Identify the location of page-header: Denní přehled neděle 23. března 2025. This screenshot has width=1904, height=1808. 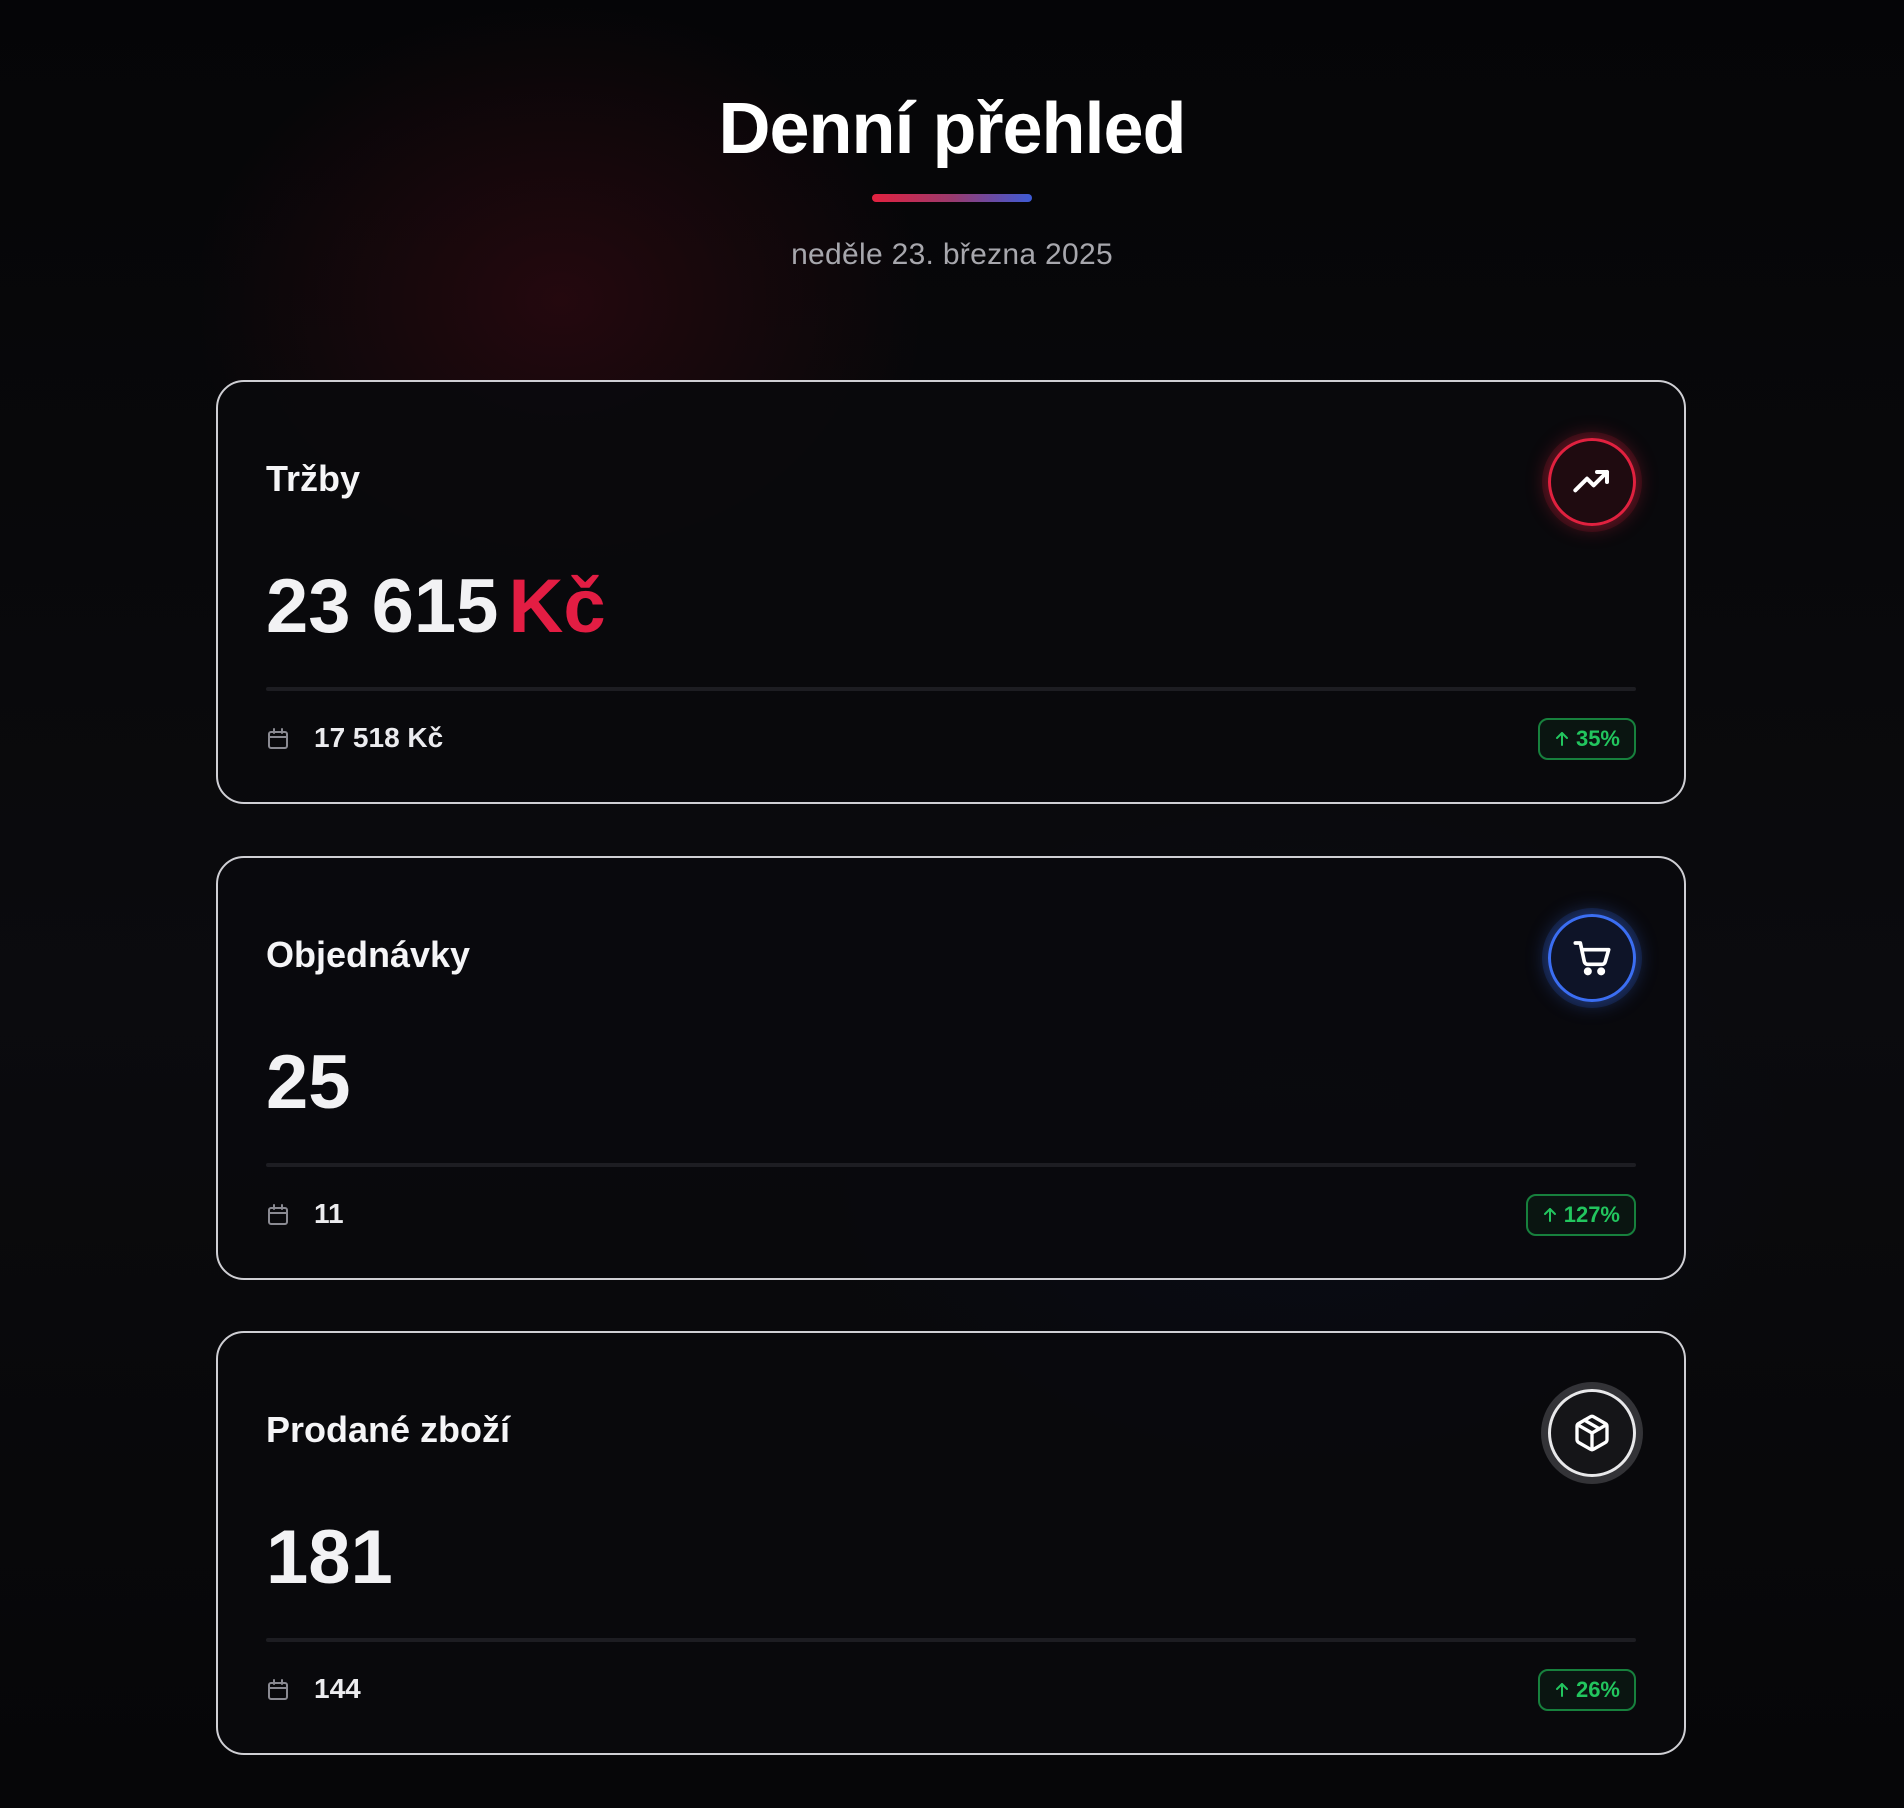
(952, 178).